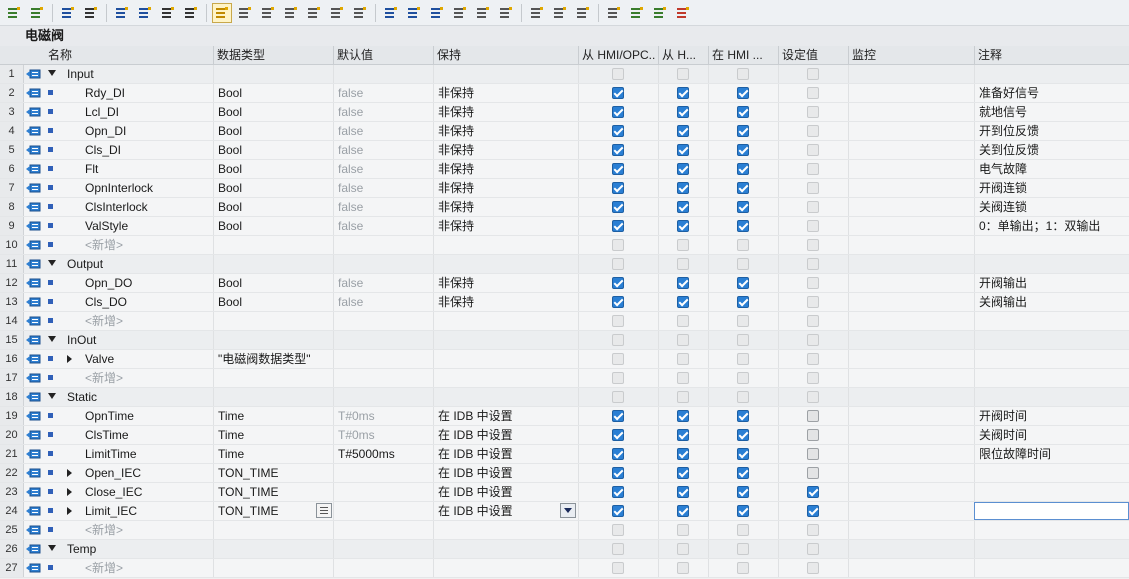  I want to click on section-name: Static, so click(82, 397).